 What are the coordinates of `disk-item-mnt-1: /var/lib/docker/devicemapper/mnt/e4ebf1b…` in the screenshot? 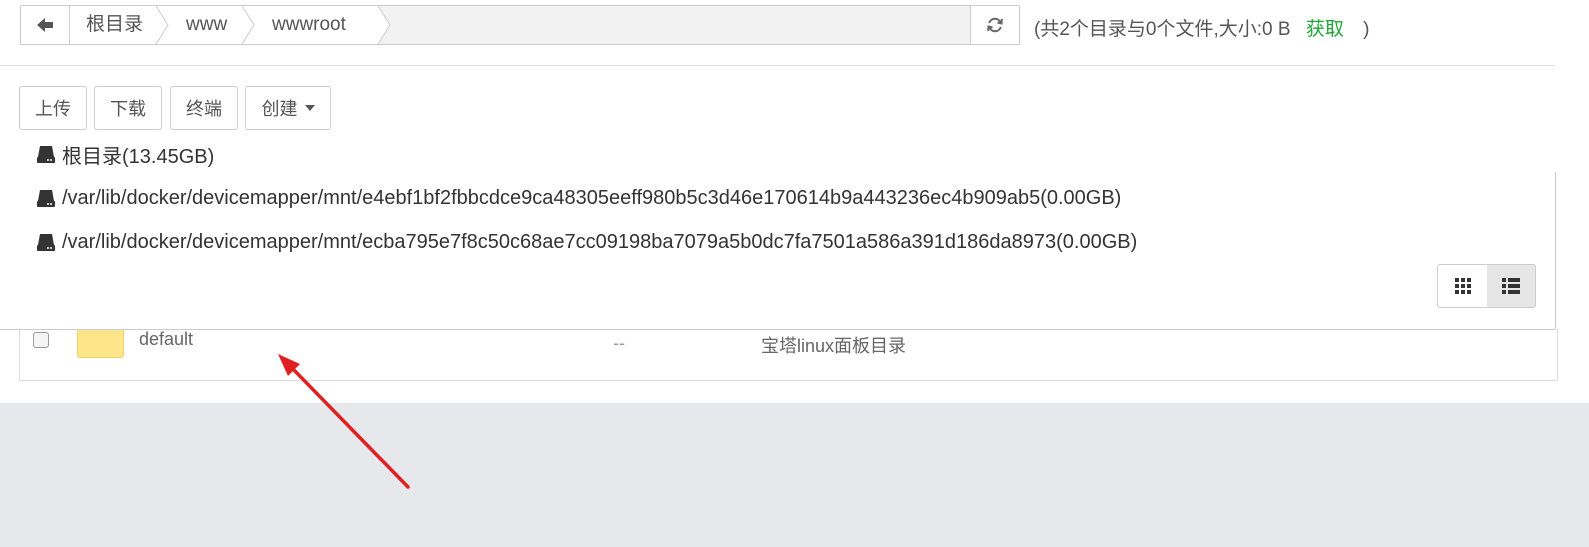 It's located at (578, 198).